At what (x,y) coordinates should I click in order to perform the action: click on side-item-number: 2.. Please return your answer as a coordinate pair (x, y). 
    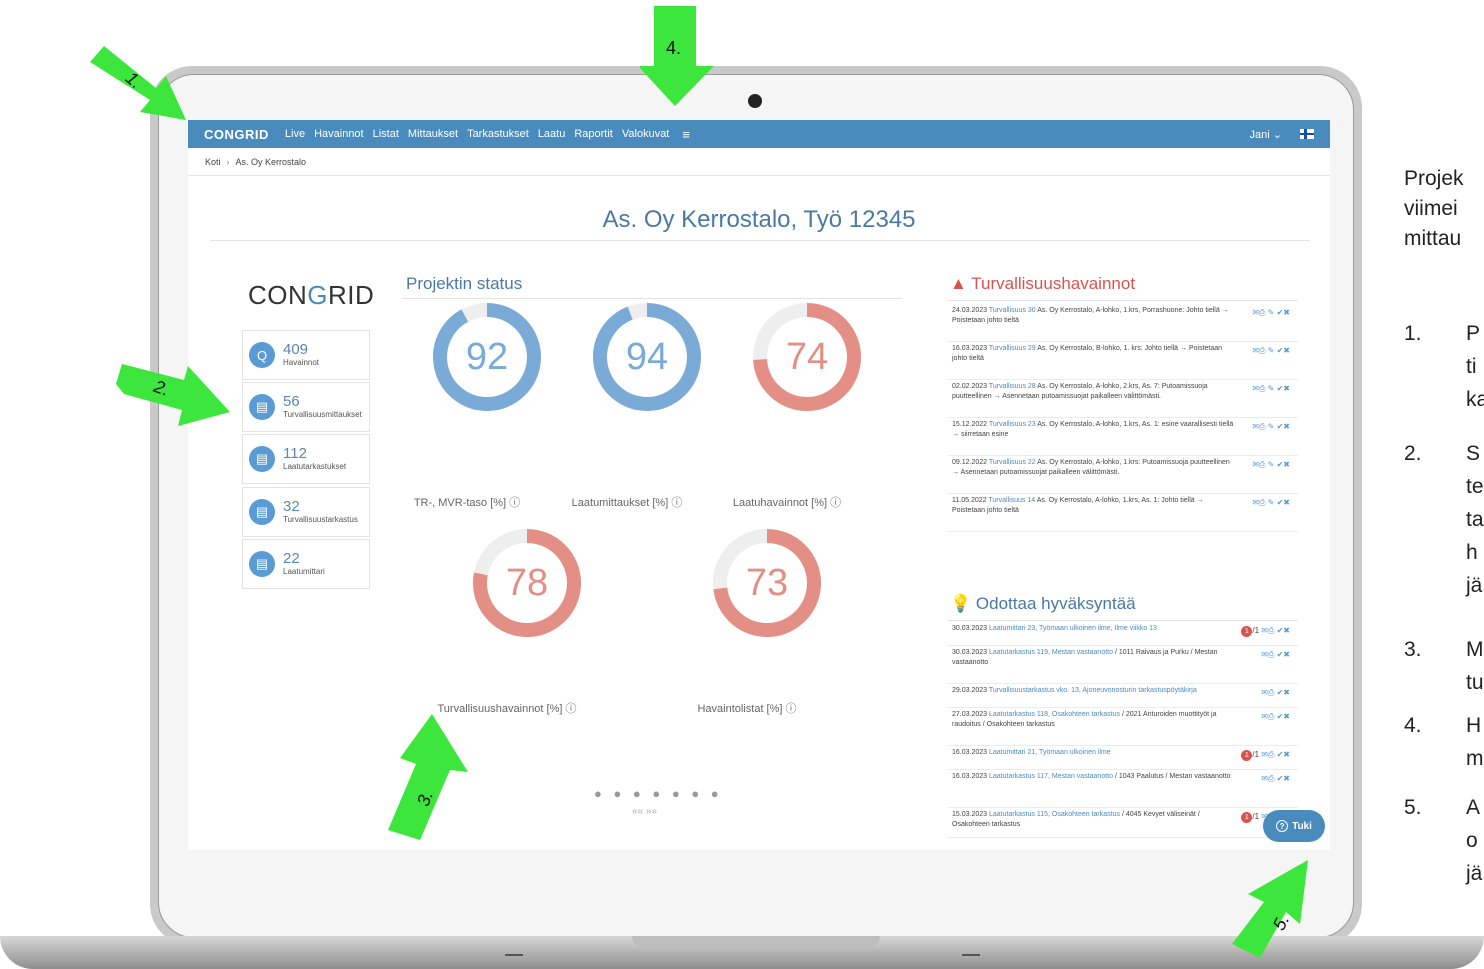
    Looking at the image, I should click on (1413, 453).